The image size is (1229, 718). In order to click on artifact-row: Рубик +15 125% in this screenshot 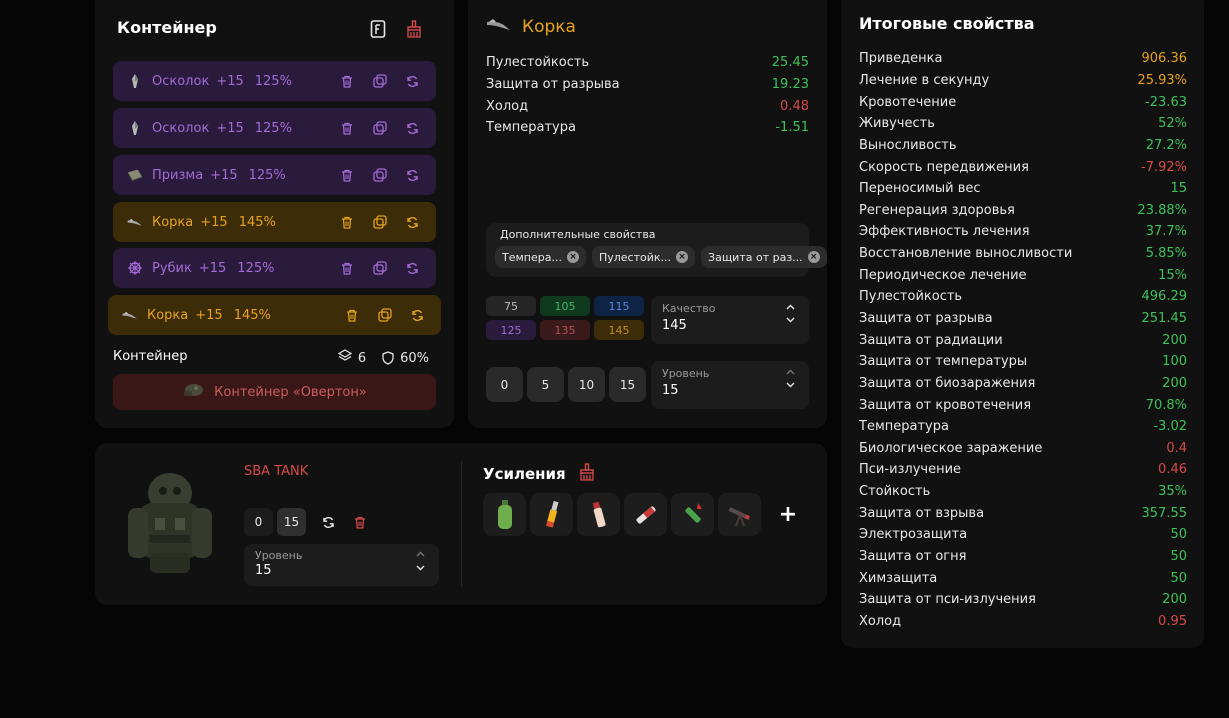, I will do `click(274, 268)`.